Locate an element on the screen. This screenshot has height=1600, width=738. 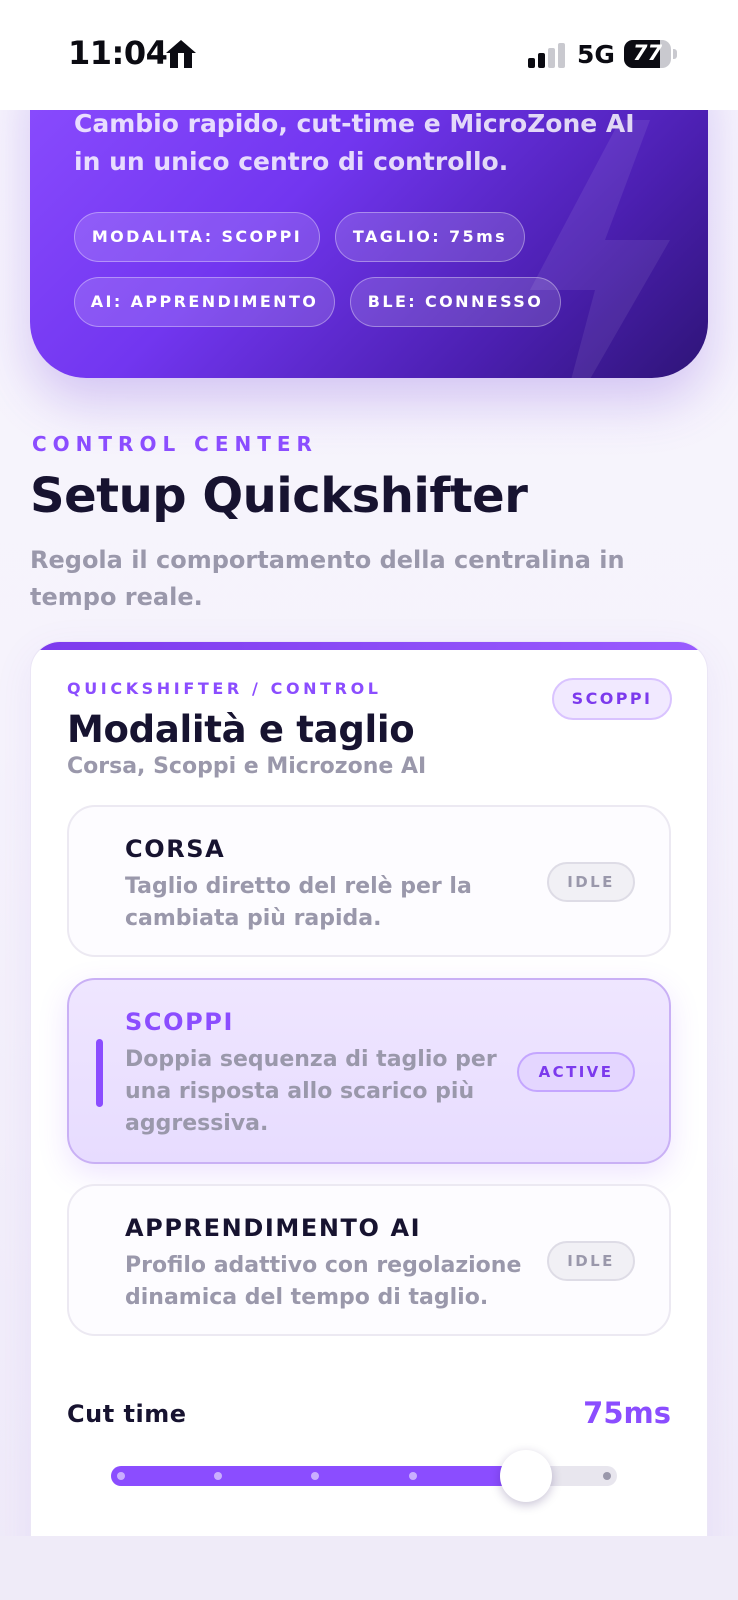
page-title: Setup Quickshifter is located at coordinates (279, 496).